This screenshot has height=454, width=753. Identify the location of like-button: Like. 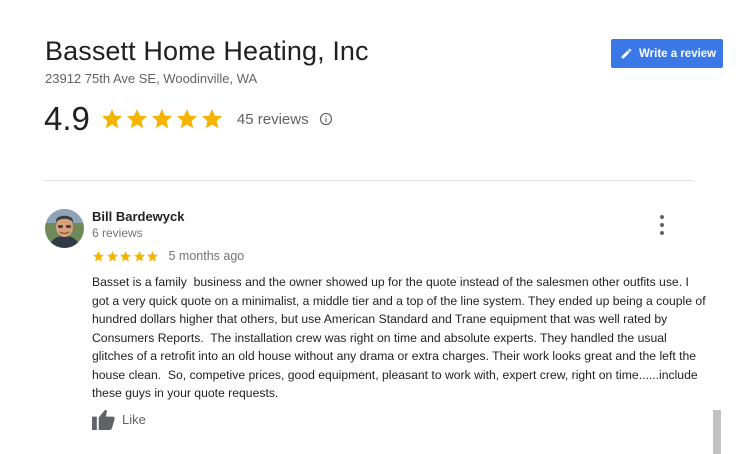
(119, 419).